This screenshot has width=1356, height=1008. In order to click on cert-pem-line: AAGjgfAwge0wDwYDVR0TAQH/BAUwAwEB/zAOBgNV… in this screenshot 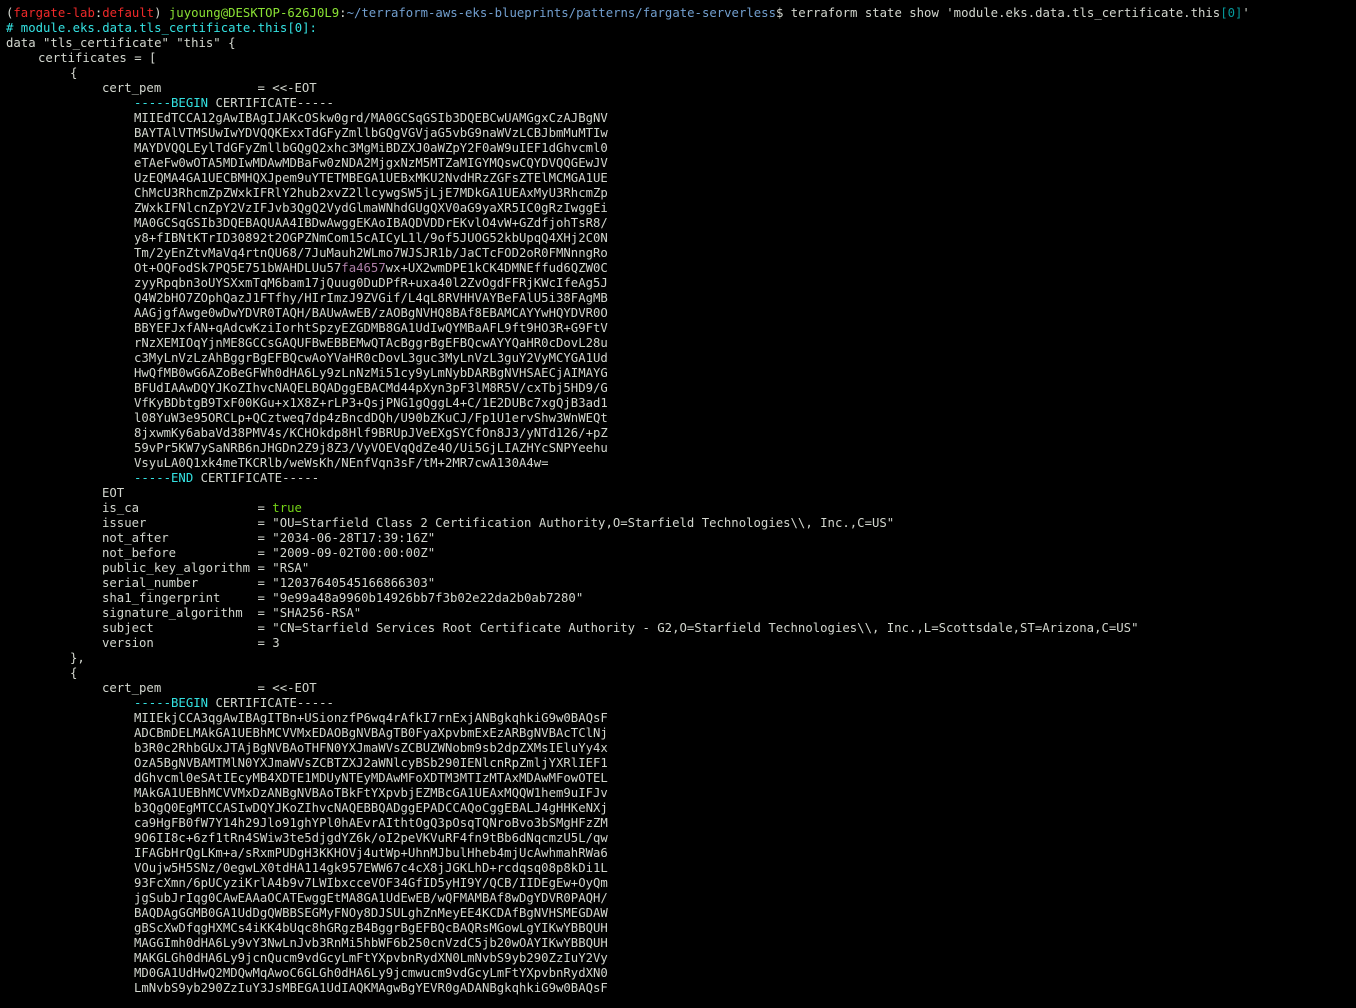, I will do `click(681, 313)`.